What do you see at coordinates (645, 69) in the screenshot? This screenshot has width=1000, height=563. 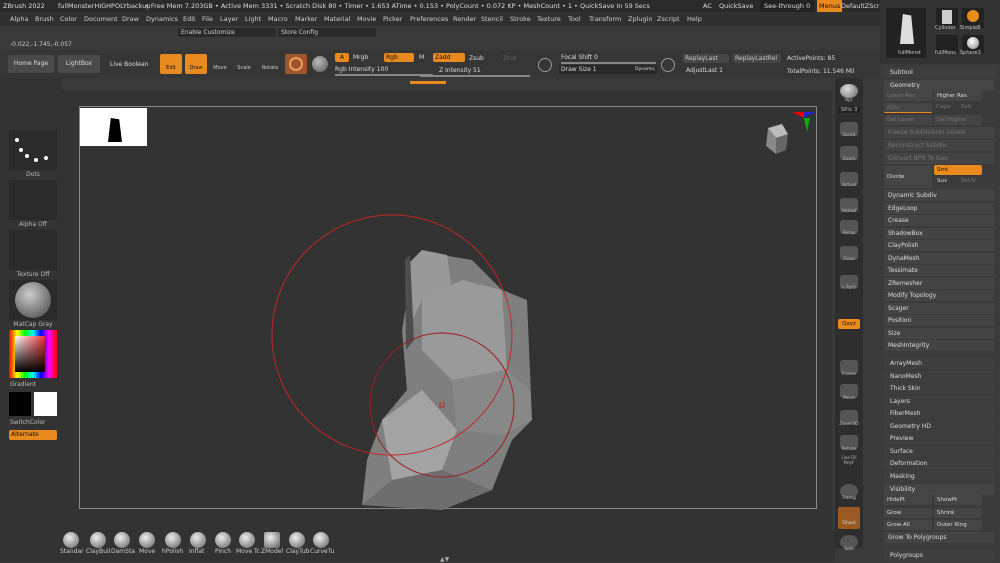 I see `dynamic-button: Dynamic` at bounding box center [645, 69].